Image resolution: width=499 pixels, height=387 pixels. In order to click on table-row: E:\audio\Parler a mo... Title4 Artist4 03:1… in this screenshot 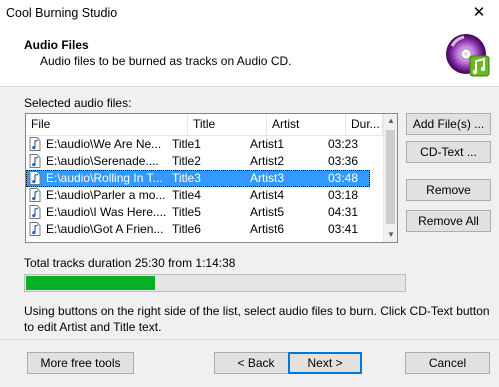, I will do `click(198, 195)`.